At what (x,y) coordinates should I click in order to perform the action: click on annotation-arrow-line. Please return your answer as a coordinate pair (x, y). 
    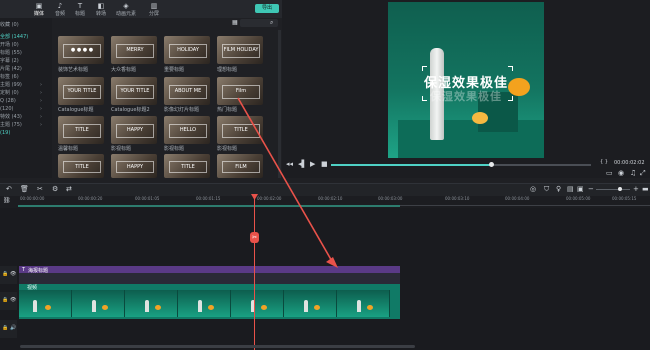
    Looking at the image, I should click on (285, 180).